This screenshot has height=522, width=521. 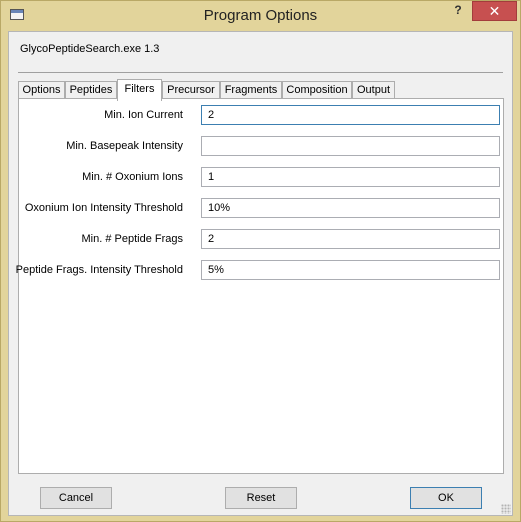 What do you see at coordinates (143, 115) in the screenshot?
I see `label-min-ion-current: Min. Ion Current` at bounding box center [143, 115].